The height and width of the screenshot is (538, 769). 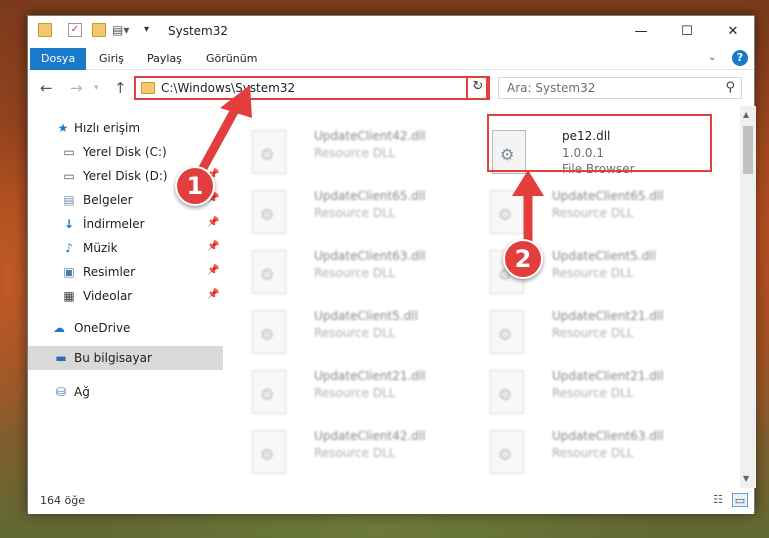 What do you see at coordinates (76, 88) in the screenshot?
I see `forward-button: →` at bounding box center [76, 88].